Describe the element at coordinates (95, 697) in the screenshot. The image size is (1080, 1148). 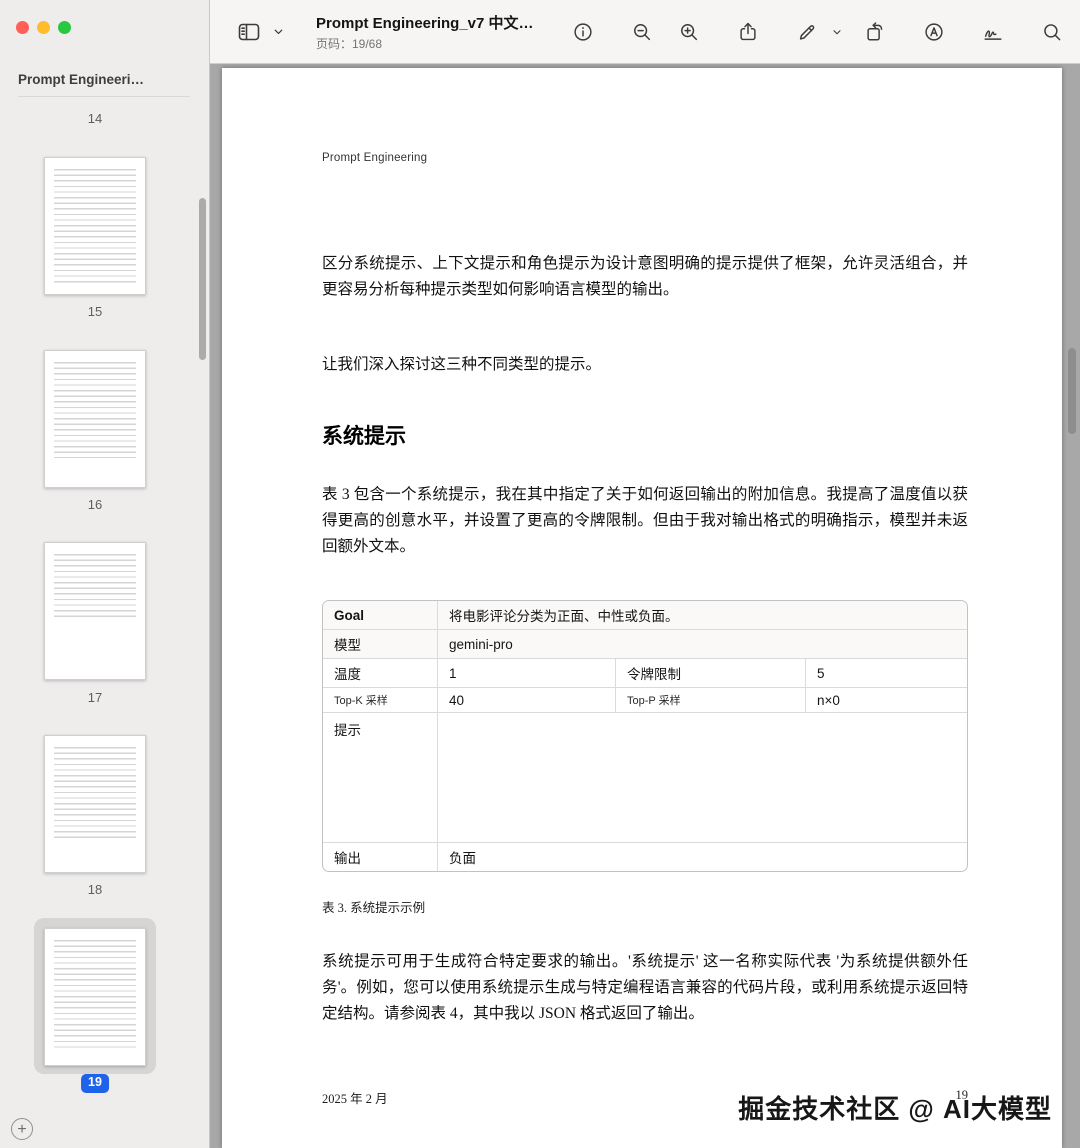
I see `thumbnail-label-17: 17` at that location.